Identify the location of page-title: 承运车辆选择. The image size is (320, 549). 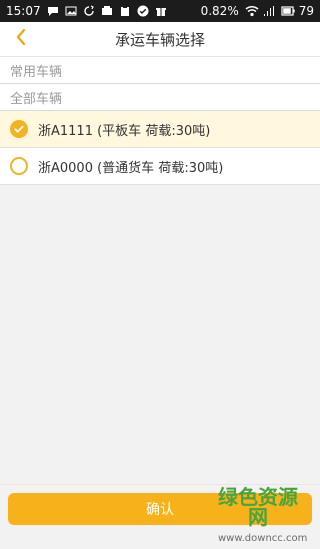
(159, 39).